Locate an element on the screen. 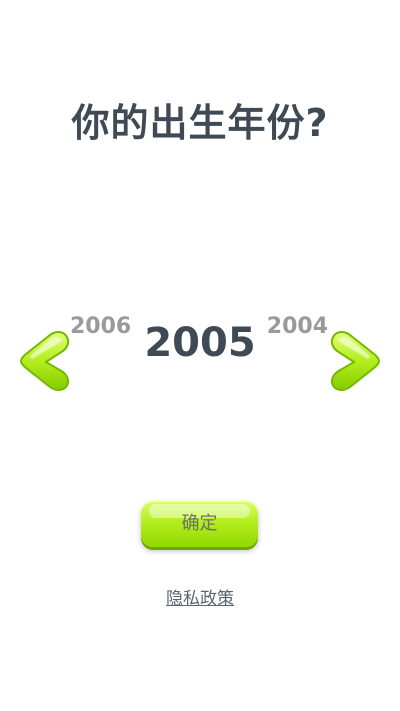 Image resolution: width=400 pixels, height=711 pixels. chevron-right-icon is located at coordinates (355, 361).